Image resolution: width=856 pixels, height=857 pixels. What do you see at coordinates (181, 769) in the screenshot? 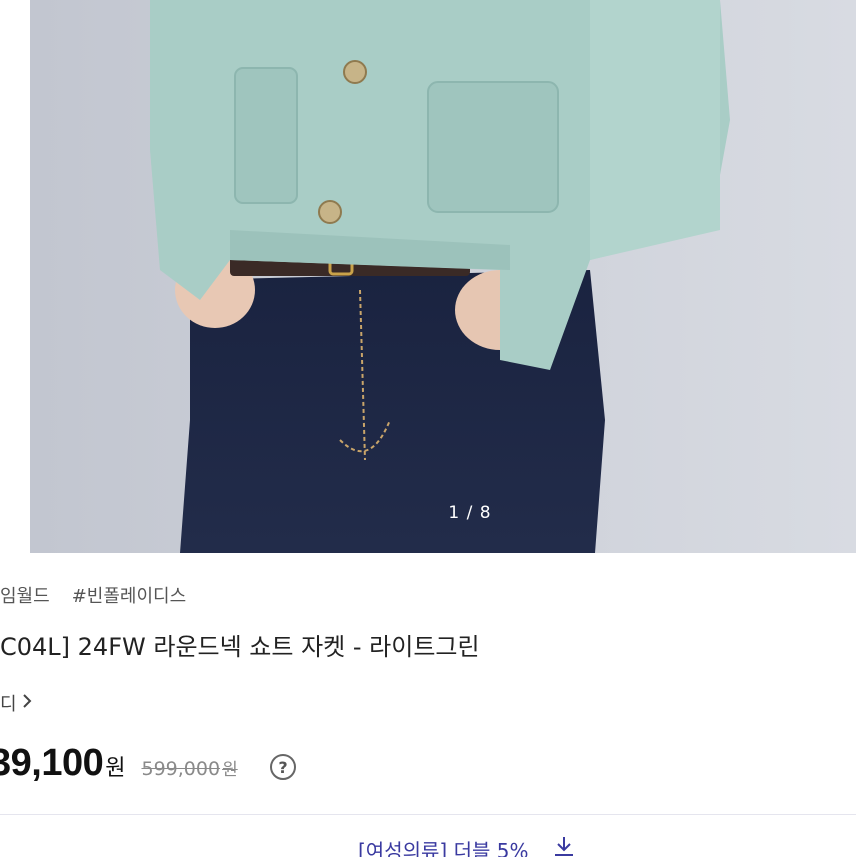
I see `original-price: 599,000` at bounding box center [181, 769].